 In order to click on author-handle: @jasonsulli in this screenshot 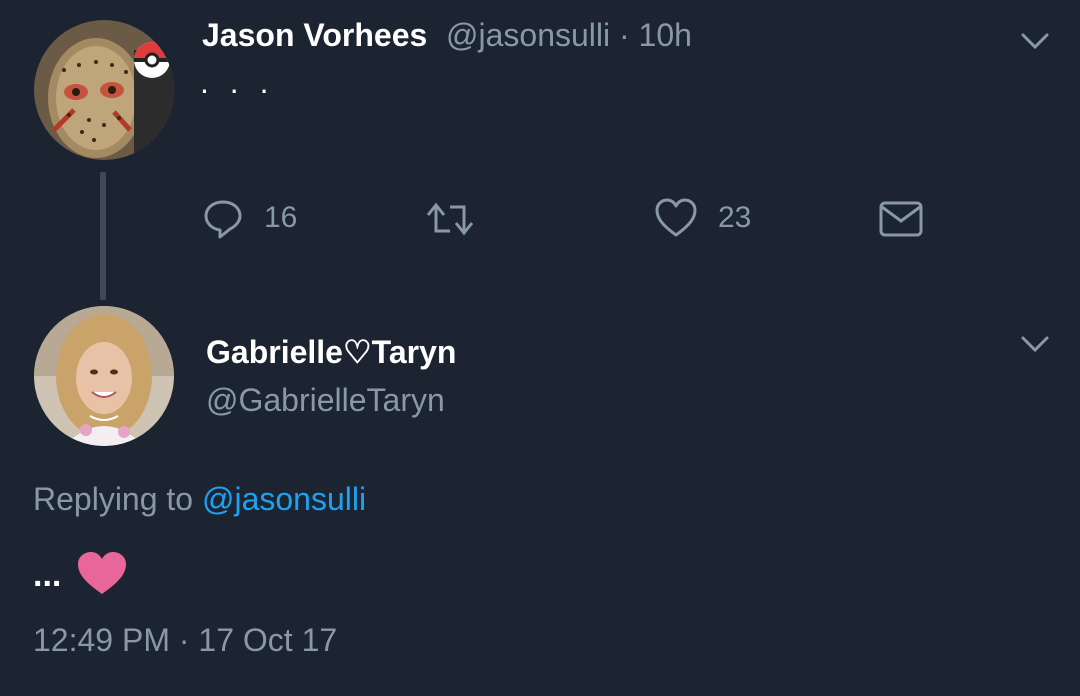, I will do `click(528, 35)`.